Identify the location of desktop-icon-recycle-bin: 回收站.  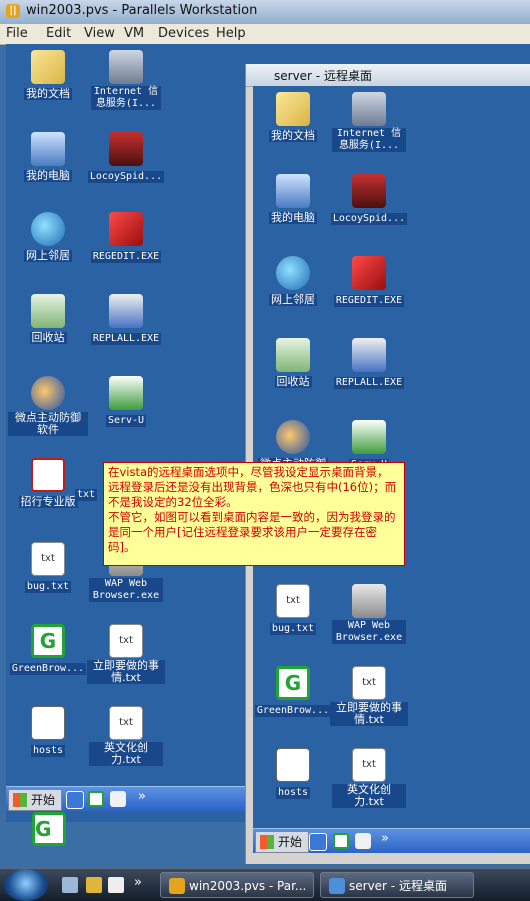
(48, 319).